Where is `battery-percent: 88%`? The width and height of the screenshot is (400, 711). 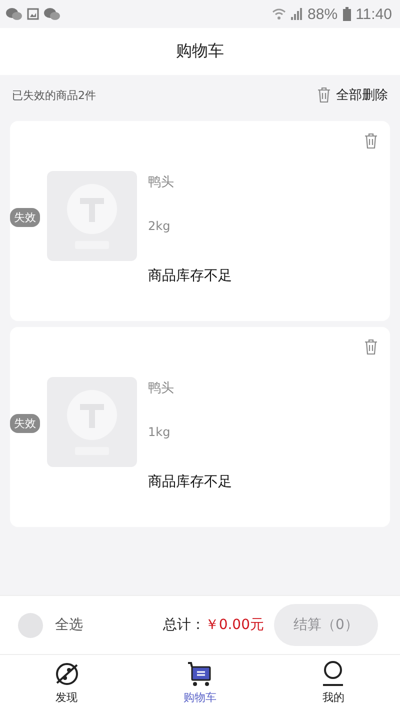 battery-percent: 88% is located at coordinates (323, 14).